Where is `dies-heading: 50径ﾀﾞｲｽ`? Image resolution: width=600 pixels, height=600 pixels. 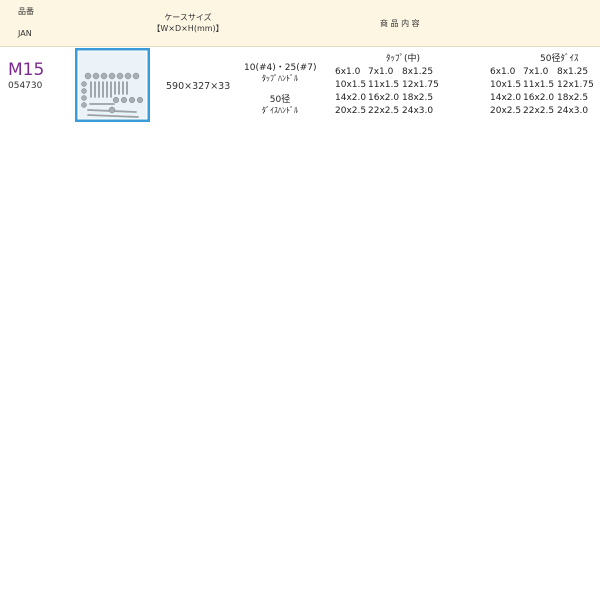 dies-heading: 50径ﾀﾞｲｽ is located at coordinates (559, 59).